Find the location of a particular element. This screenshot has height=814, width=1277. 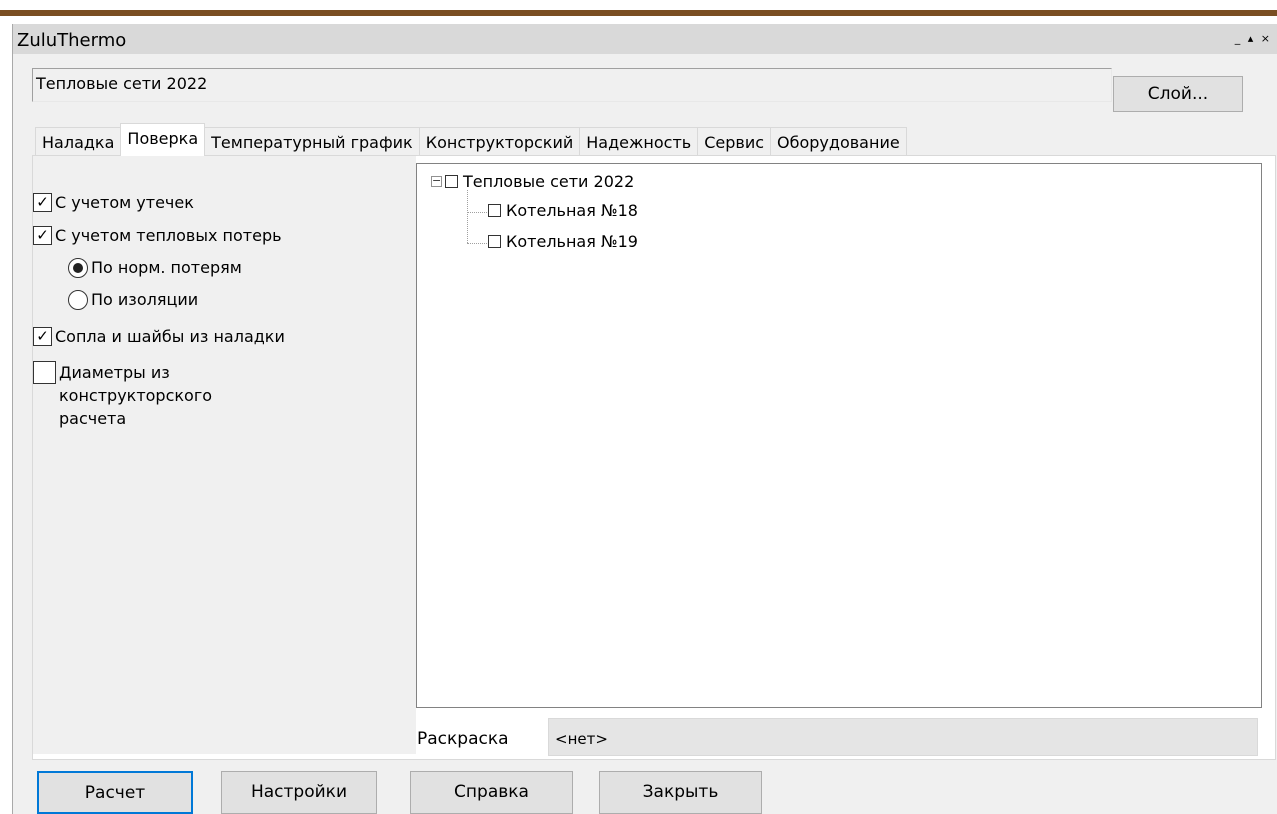

restore-icon: ▴ is located at coordinates (1252, 38).